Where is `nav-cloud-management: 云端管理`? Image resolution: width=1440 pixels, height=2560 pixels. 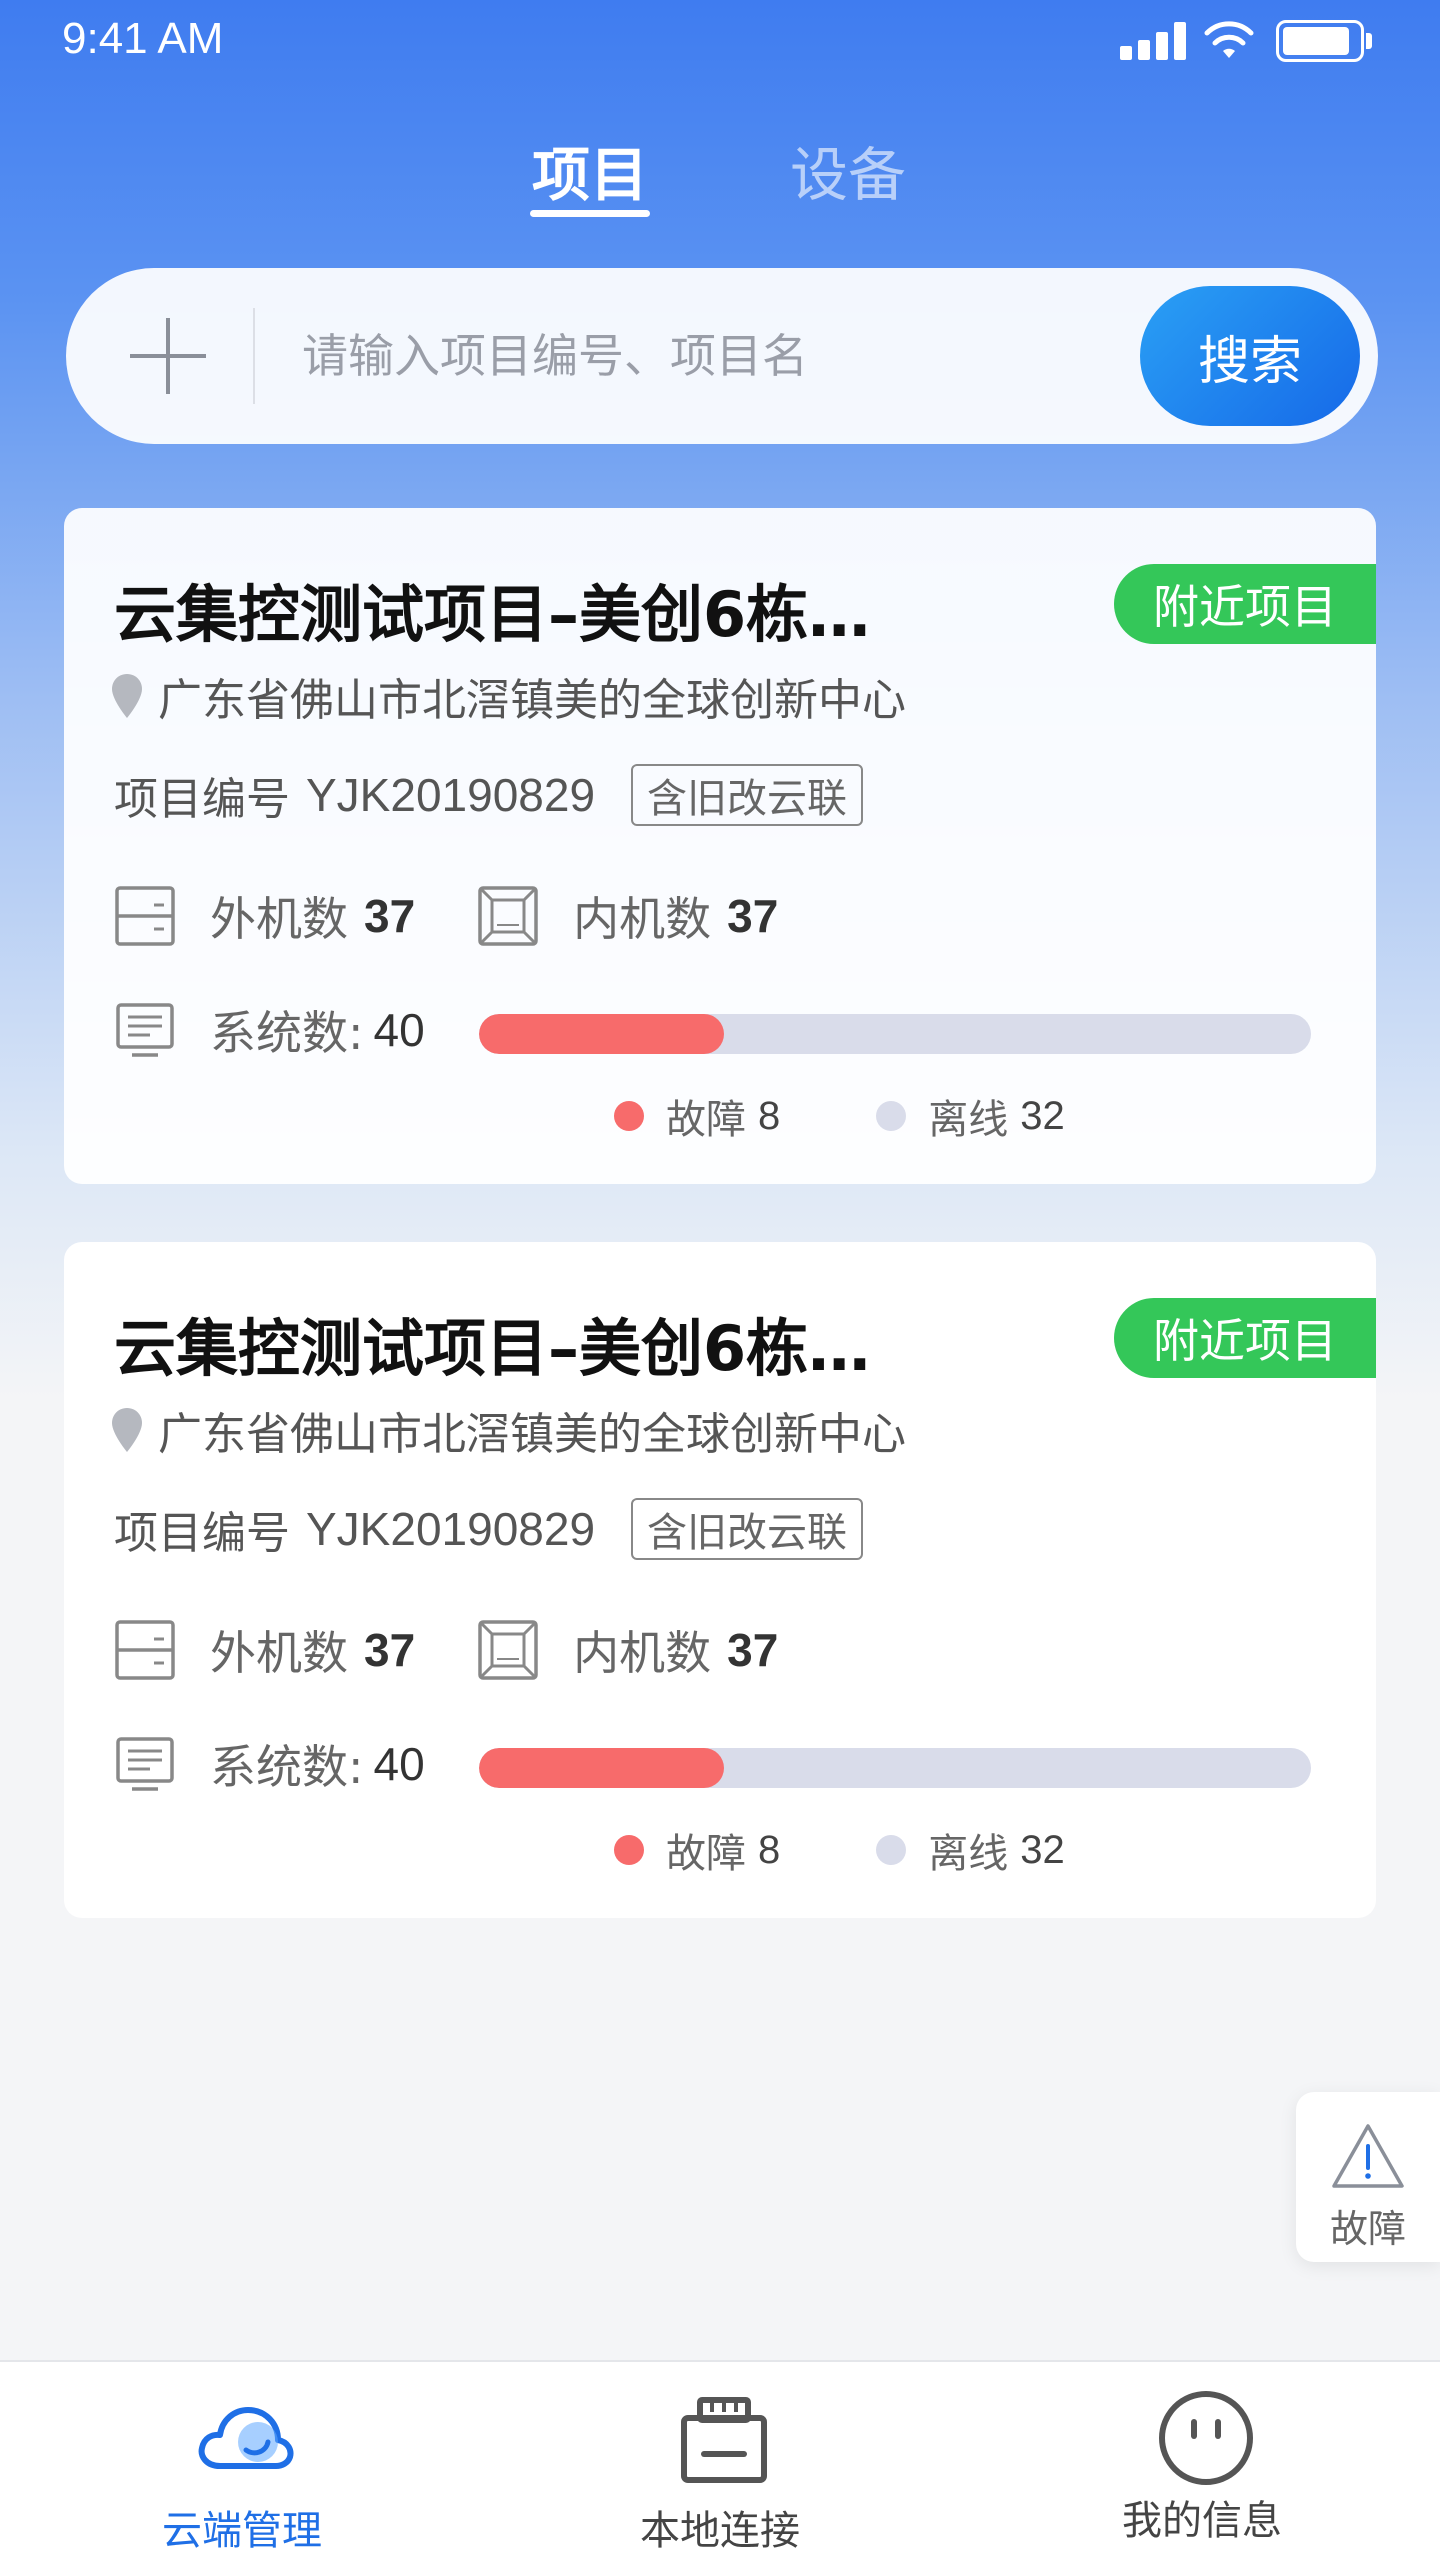
nav-cloud-management: 云端管理 is located at coordinates (242, 2461).